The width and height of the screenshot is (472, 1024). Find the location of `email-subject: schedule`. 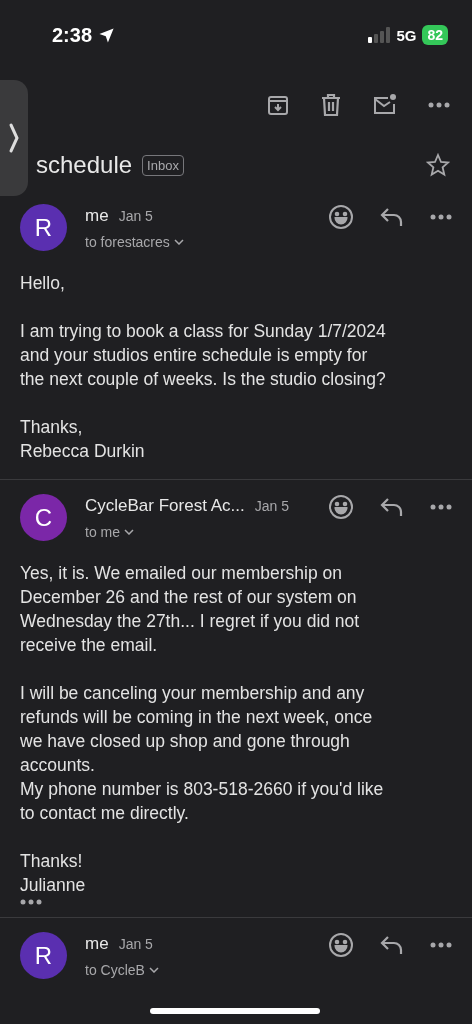

email-subject: schedule is located at coordinates (84, 165).